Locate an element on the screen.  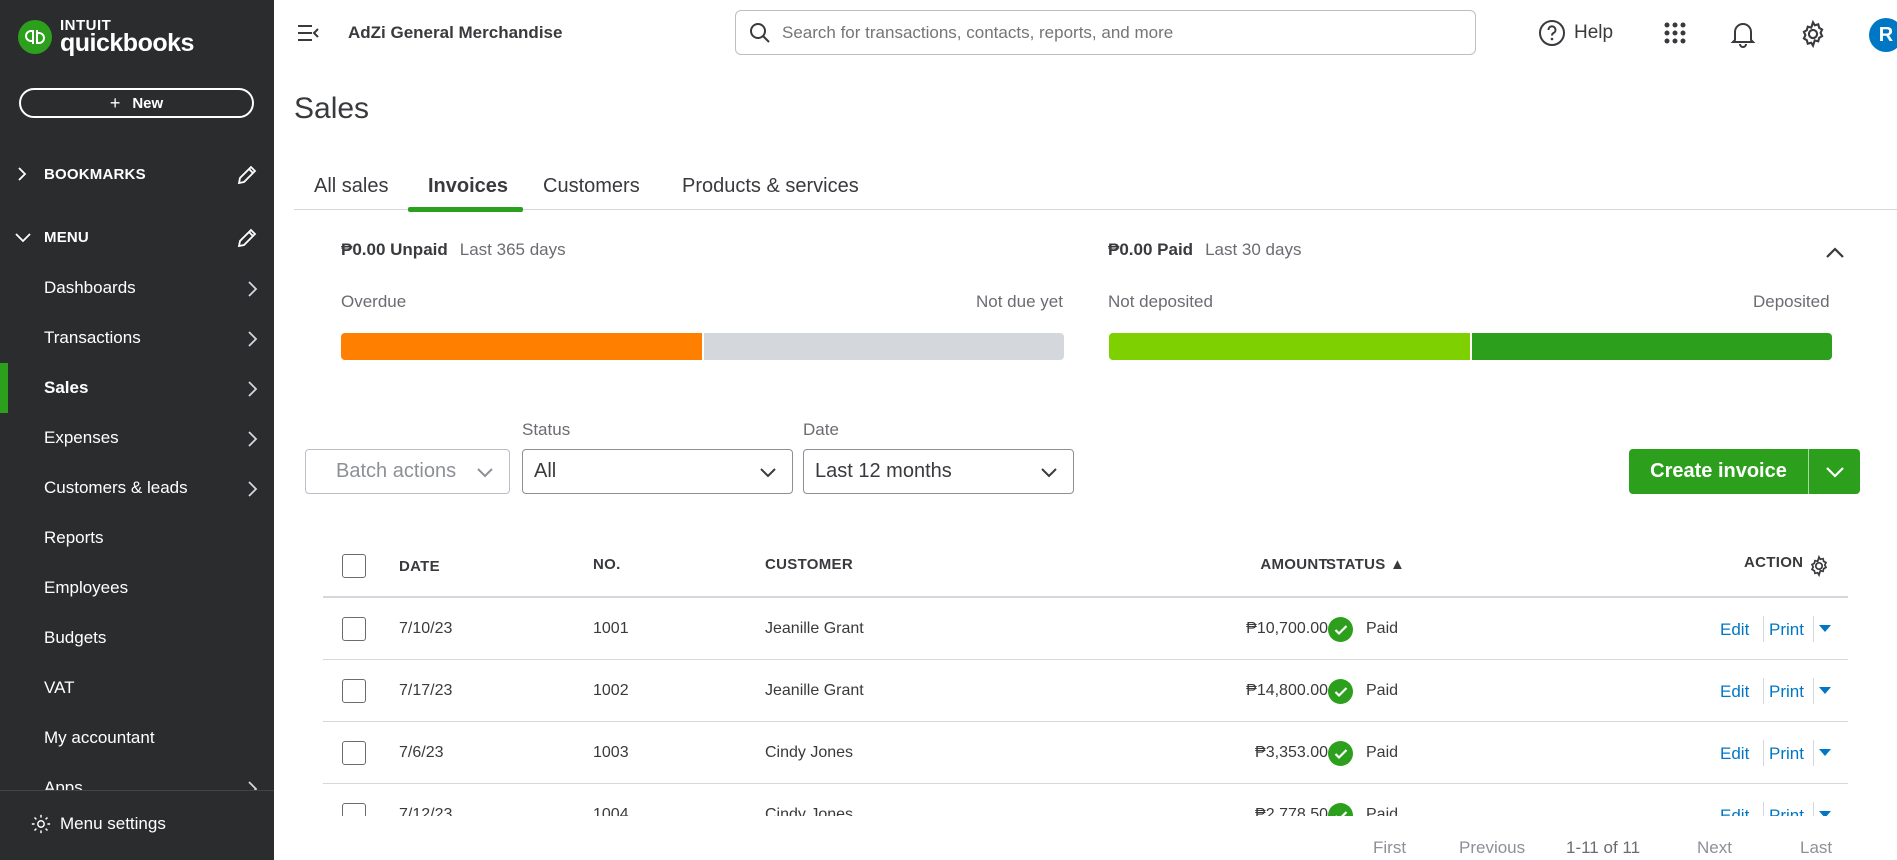
qb-logo-icon is located at coordinates (35, 37).